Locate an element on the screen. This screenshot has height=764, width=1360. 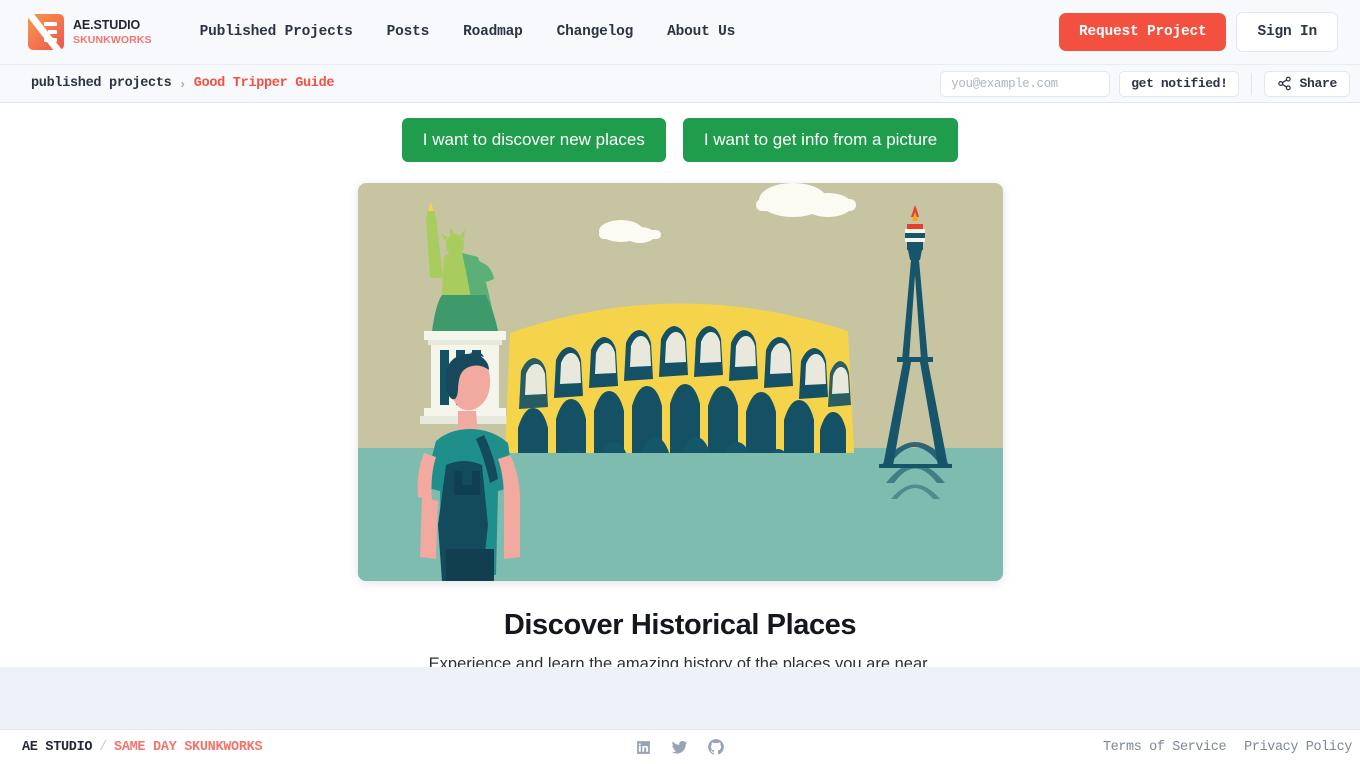
privacy-policy-link: Privacy Policy is located at coordinates (1298, 747).